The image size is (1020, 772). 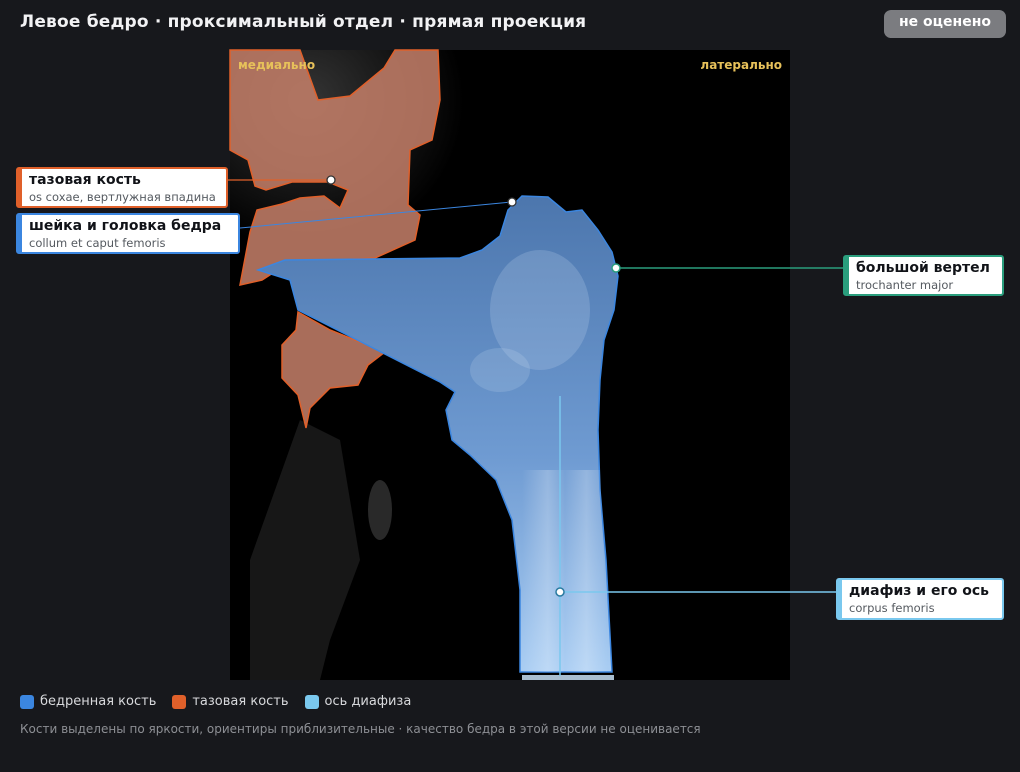 I want to click on medial-label: медиально, so click(x=276, y=65).